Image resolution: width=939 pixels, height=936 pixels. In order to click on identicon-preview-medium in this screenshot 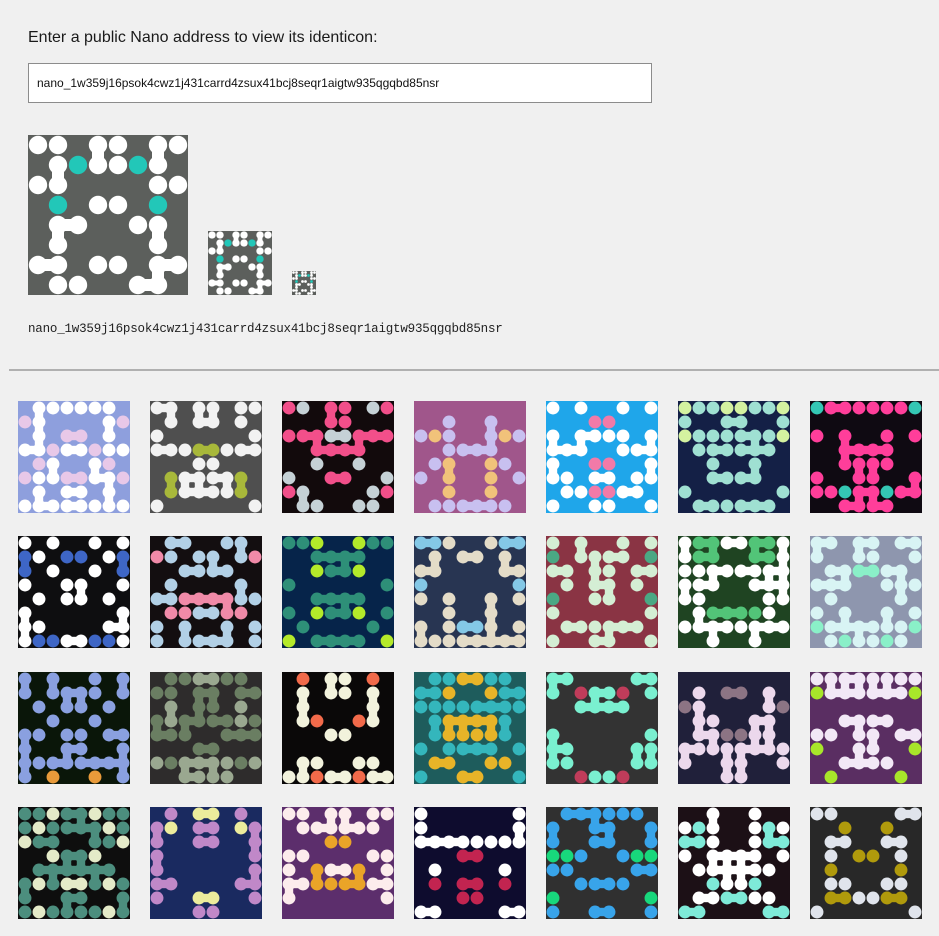, I will do `click(240, 263)`.